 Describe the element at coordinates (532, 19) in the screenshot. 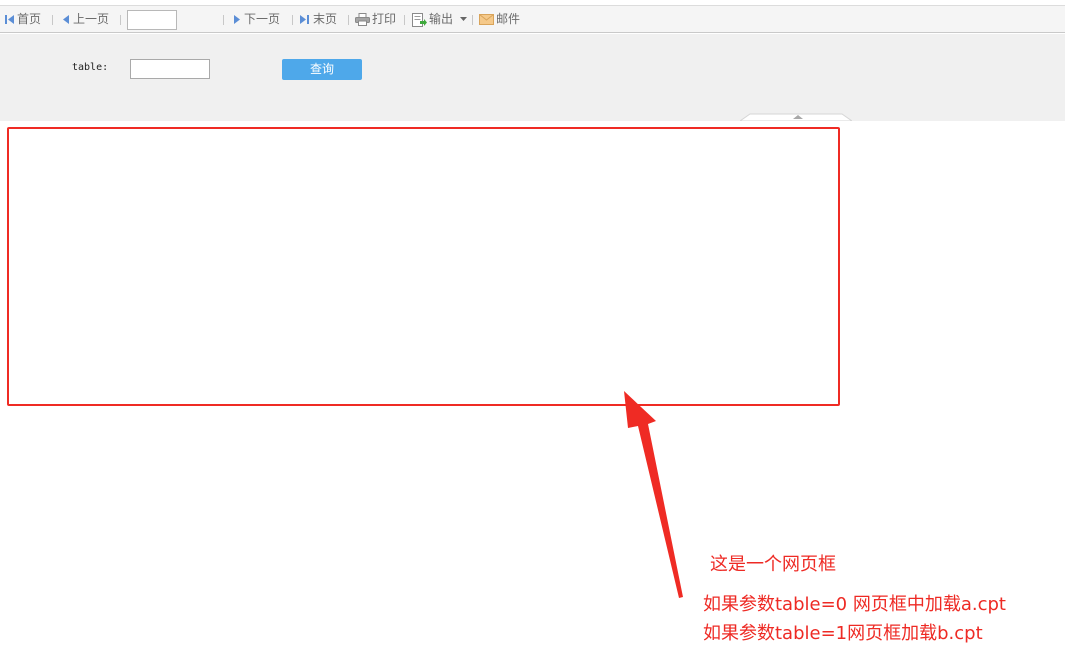

I see `report-toolbar: 首页 上一页 下一页 末页 打印 输出 邮件` at that location.